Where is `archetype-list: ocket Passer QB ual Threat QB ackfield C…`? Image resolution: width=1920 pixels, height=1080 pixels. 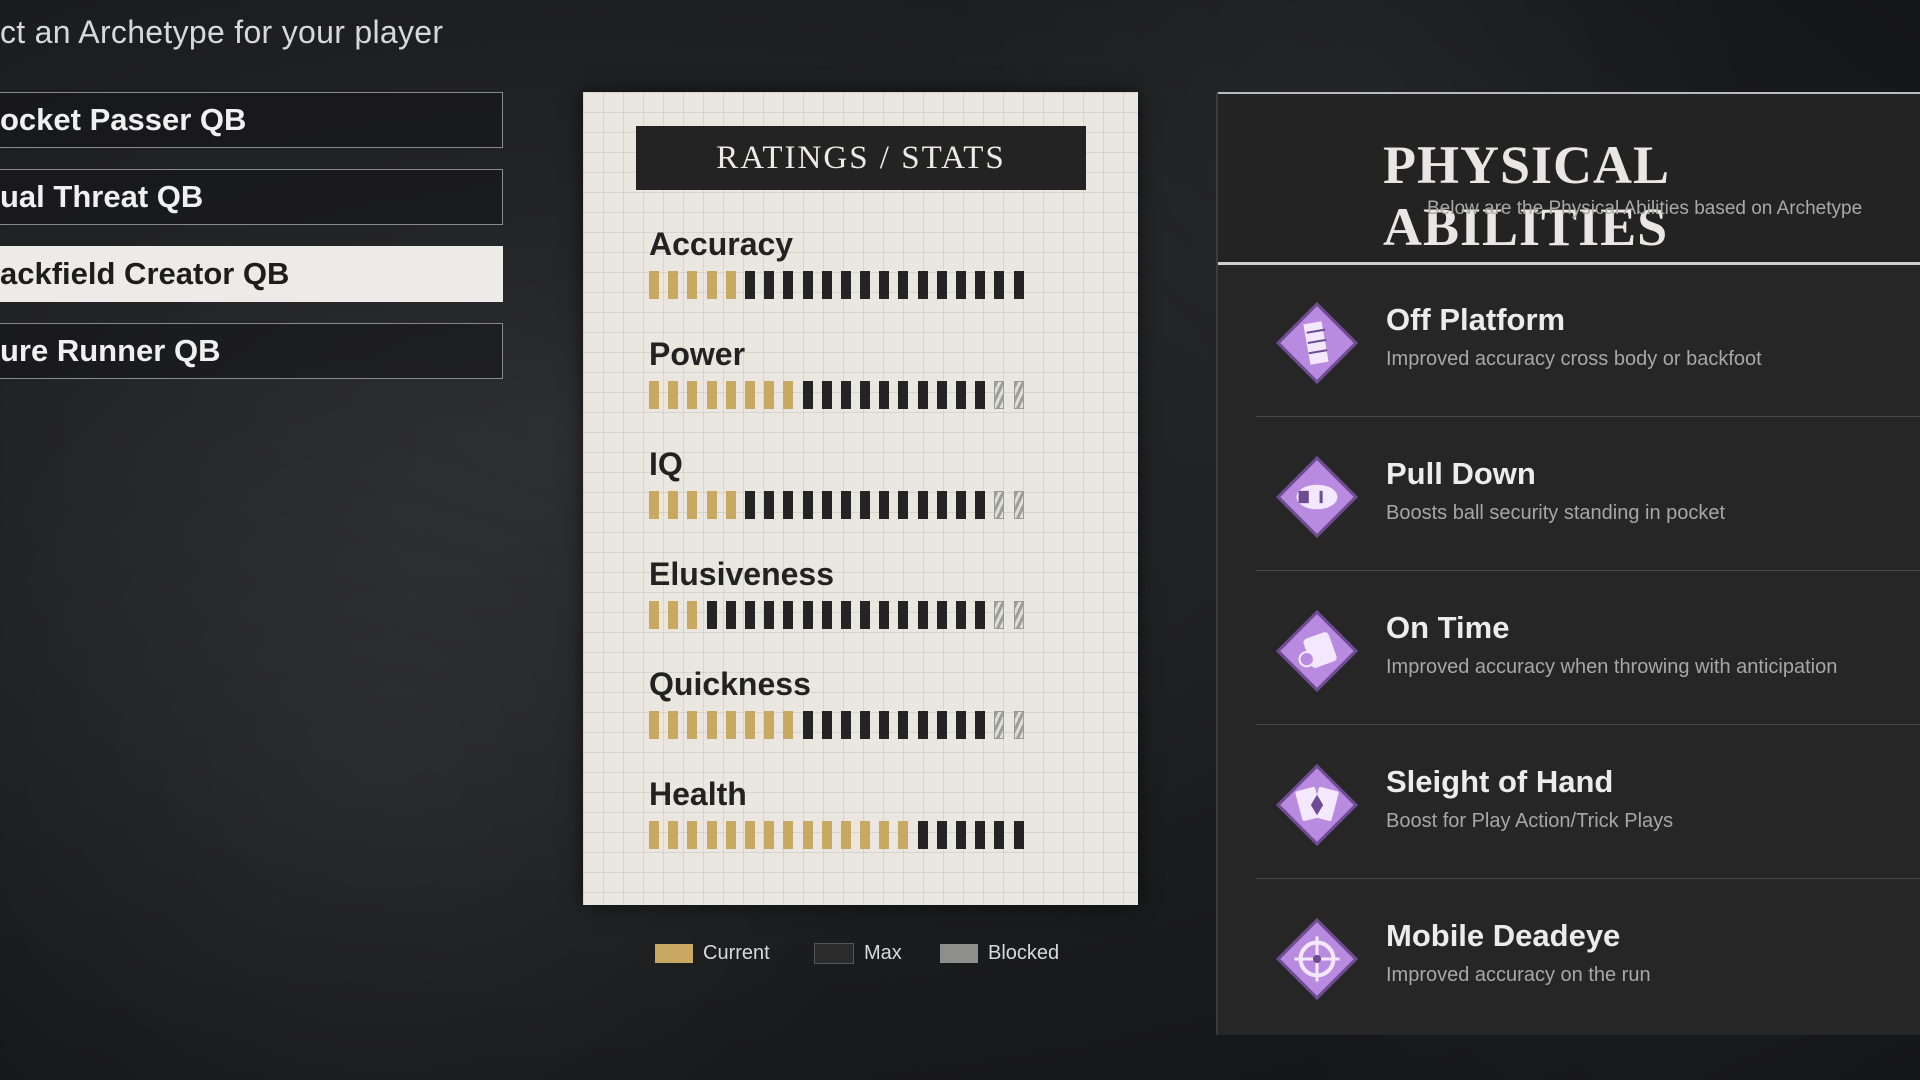
archetype-list: ocket Passer QB ual Threat QB ackfield C… is located at coordinates (251, 246).